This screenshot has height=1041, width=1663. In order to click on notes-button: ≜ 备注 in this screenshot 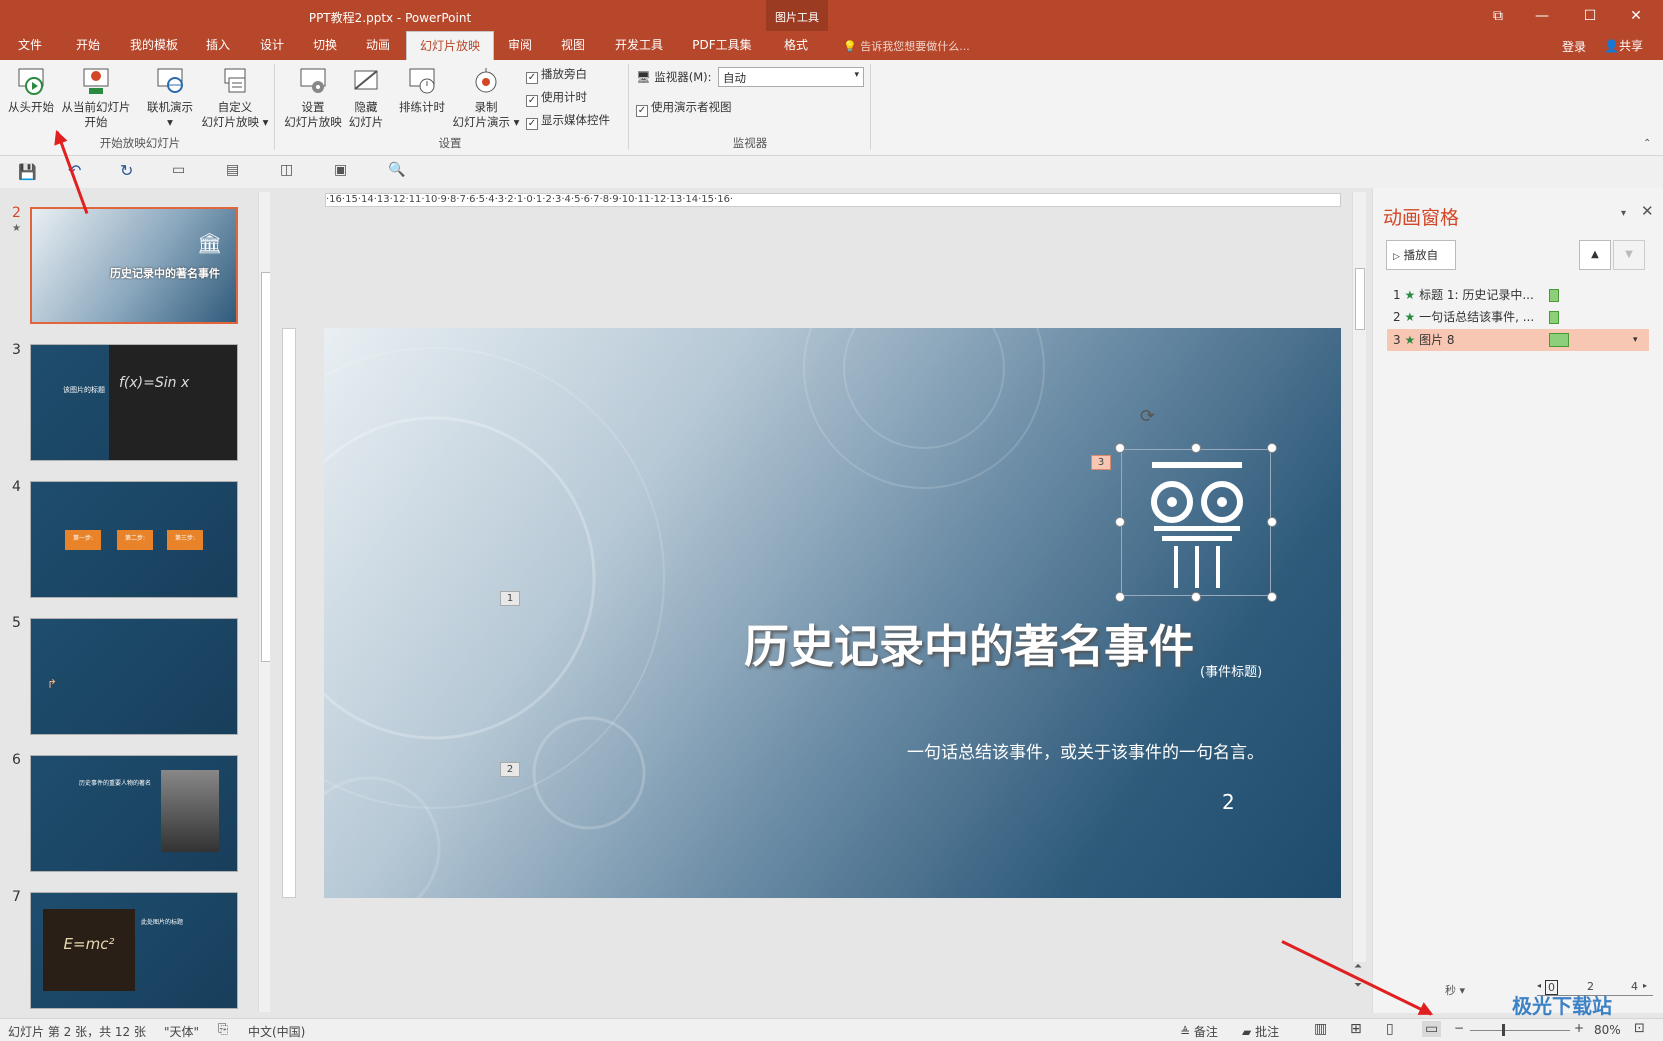, I will do `click(1199, 1031)`.